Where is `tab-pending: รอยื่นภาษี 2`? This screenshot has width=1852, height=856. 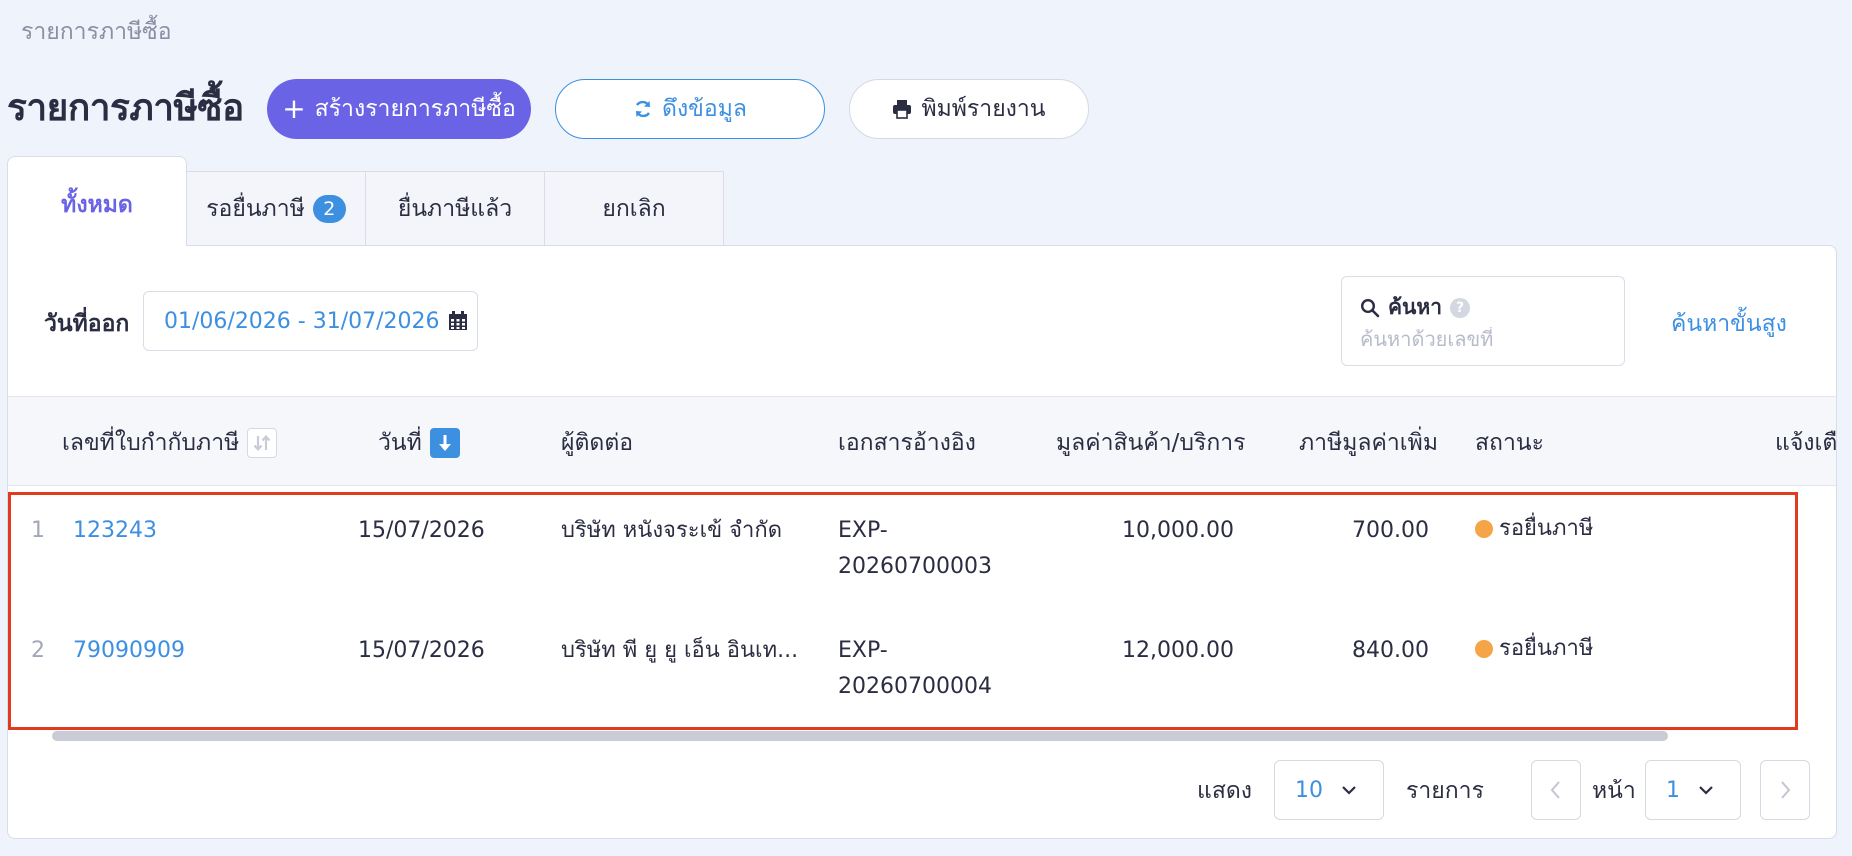
tab-pending: รอยื่นภาษี 2 is located at coordinates (276, 208).